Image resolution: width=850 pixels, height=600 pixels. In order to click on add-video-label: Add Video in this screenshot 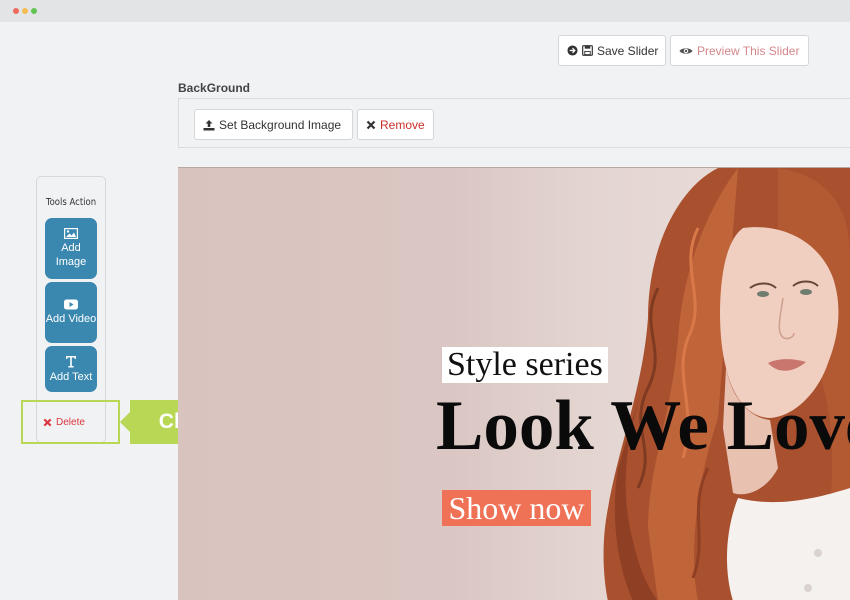, I will do `click(71, 319)`.